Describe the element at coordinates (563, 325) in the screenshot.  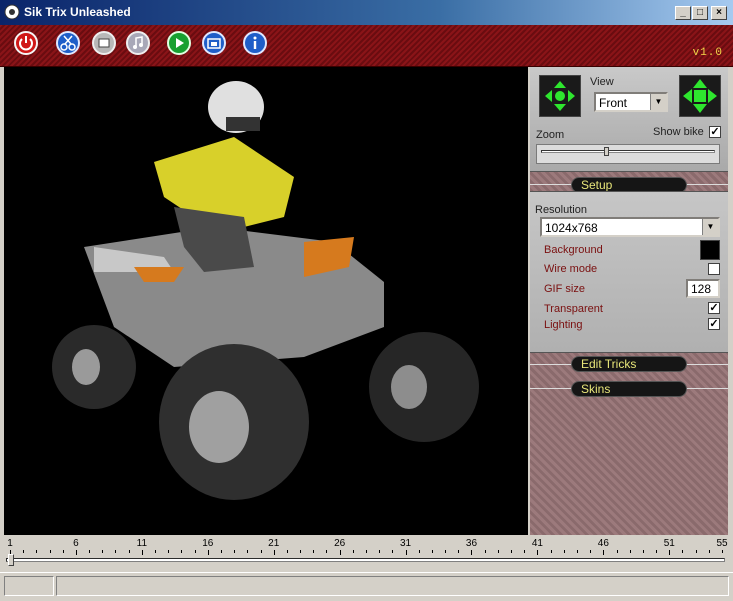
I see `lighting-label: Lighting` at that location.